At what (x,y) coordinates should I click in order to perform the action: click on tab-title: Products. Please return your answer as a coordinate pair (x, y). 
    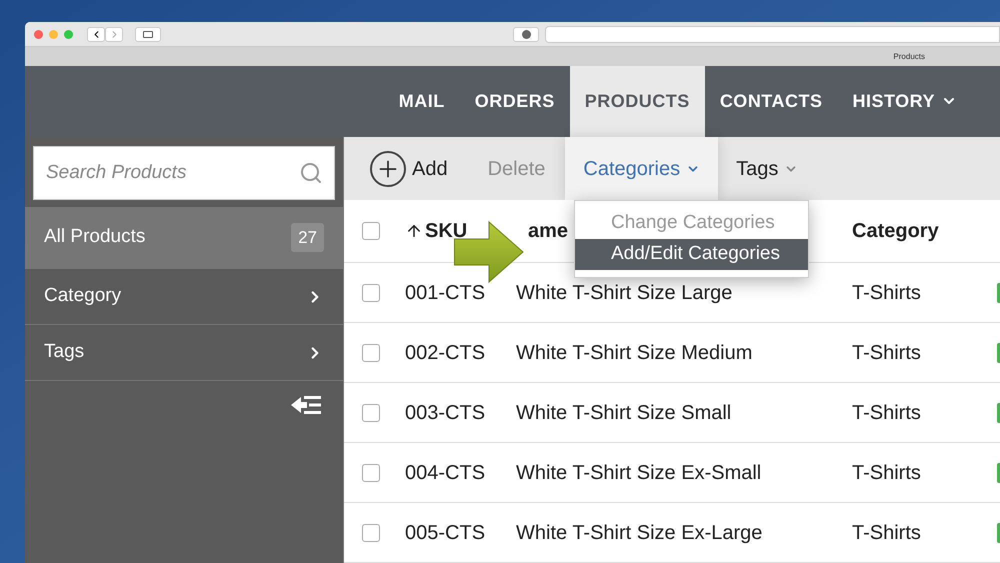
    Looking at the image, I should click on (909, 56).